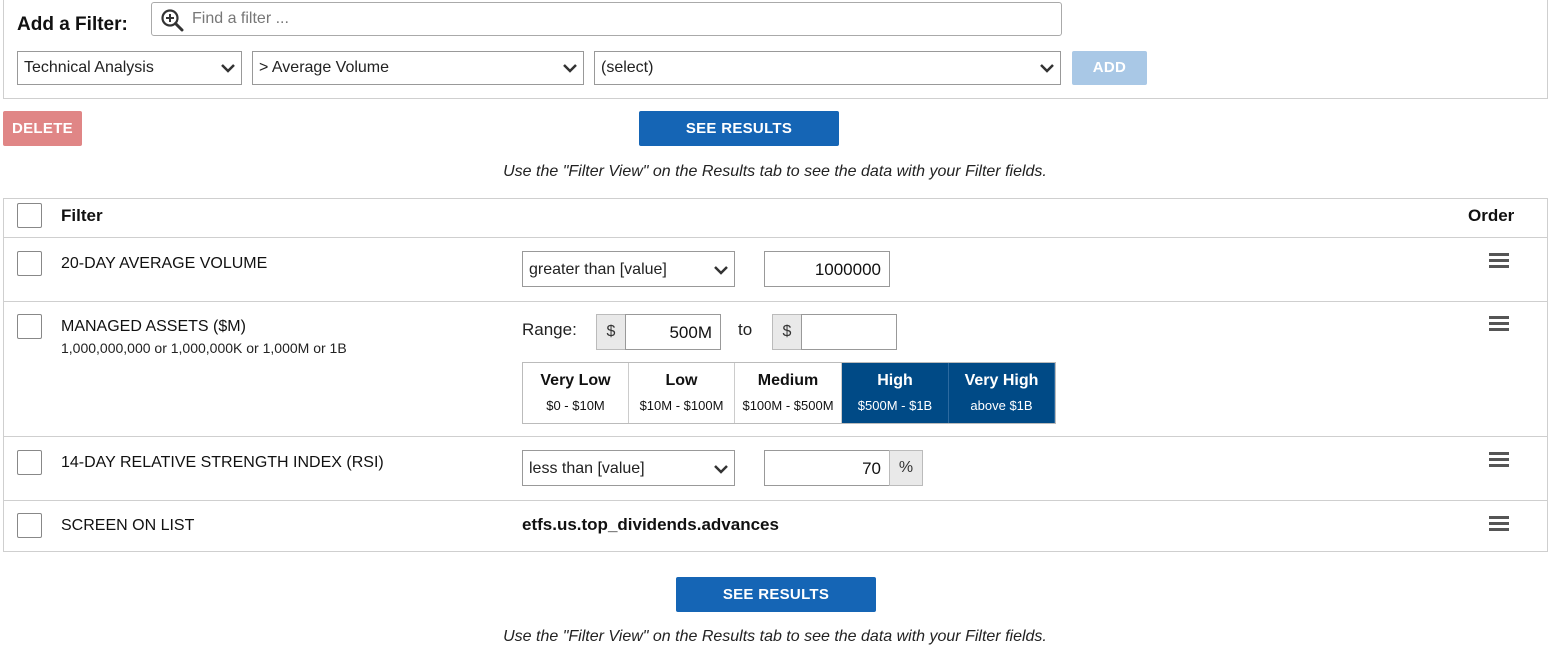  What do you see at coordinates (575, 405) in the screenshot?
I see `range-subtitle: $0 - $10M` at bounding box center [575, 405].